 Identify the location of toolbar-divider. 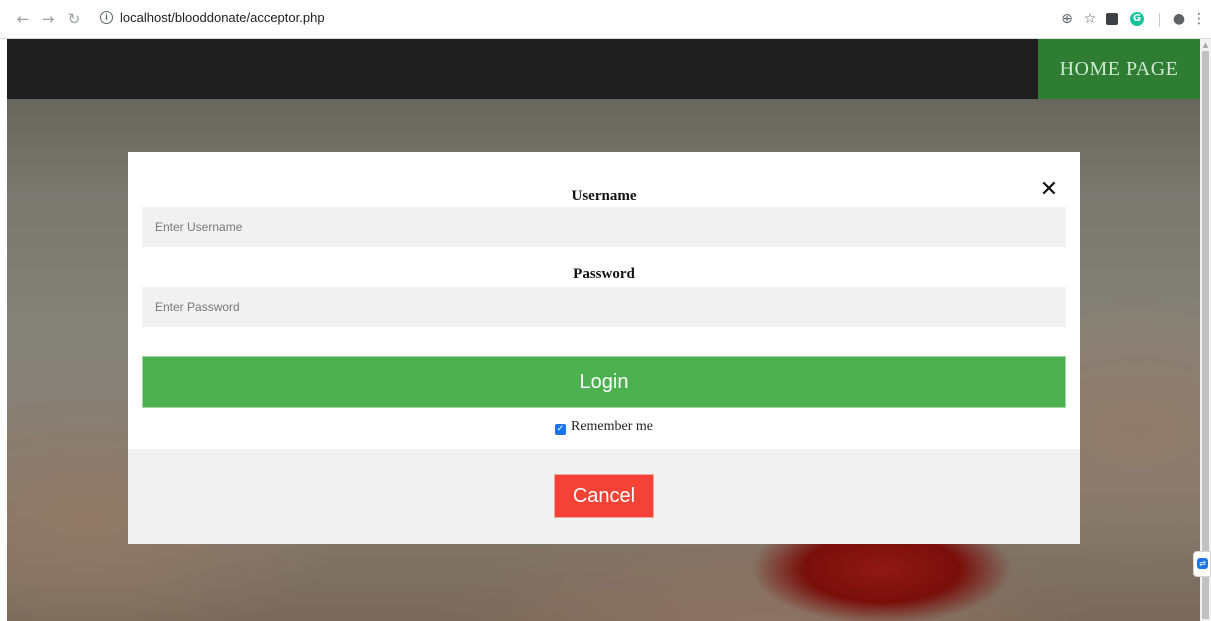
(1159, 20).